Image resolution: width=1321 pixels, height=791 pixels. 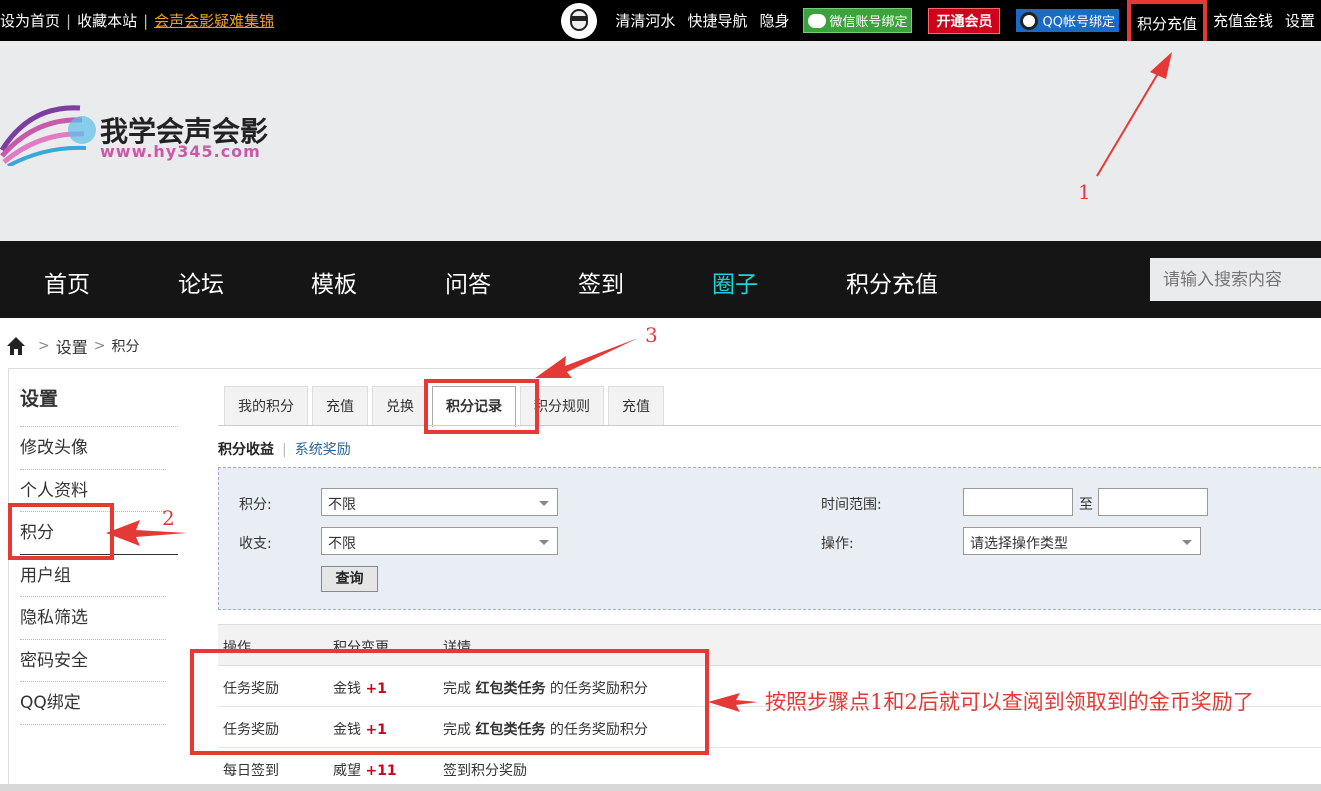 What do you see at coordinates (48, 135) in the screenshot?
I see `logo-wing-icon` at bounding box center [48, 135].